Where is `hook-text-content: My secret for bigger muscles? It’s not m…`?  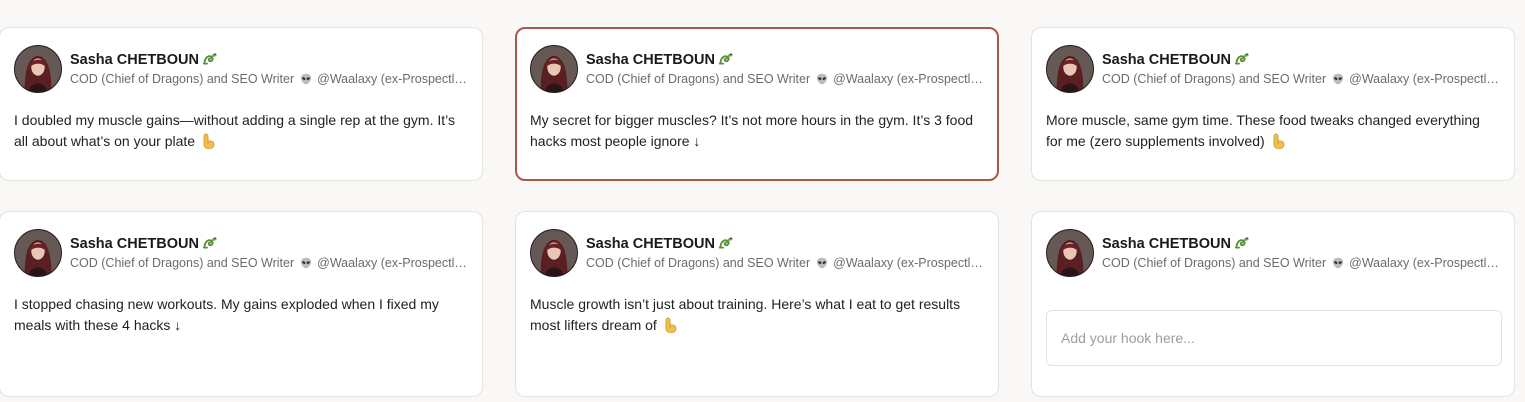 hook-text-content: My secret for bigger muscles? It’s not m… is located at coordinates (752, 130).